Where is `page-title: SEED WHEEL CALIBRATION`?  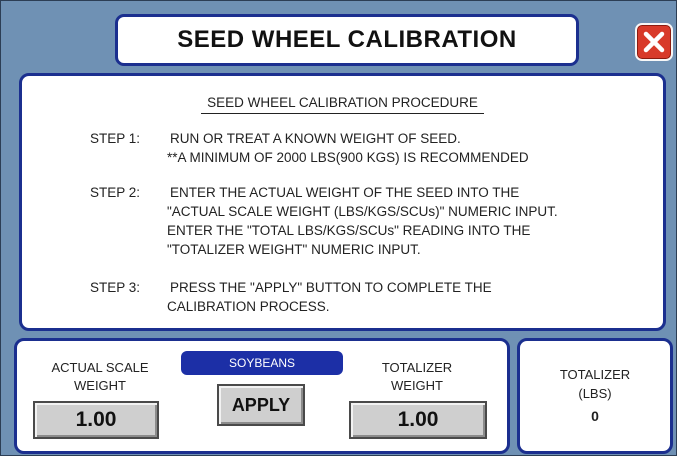
page-title: SEED WHEEL CALIBRATION is located at coordinates (347, 39).